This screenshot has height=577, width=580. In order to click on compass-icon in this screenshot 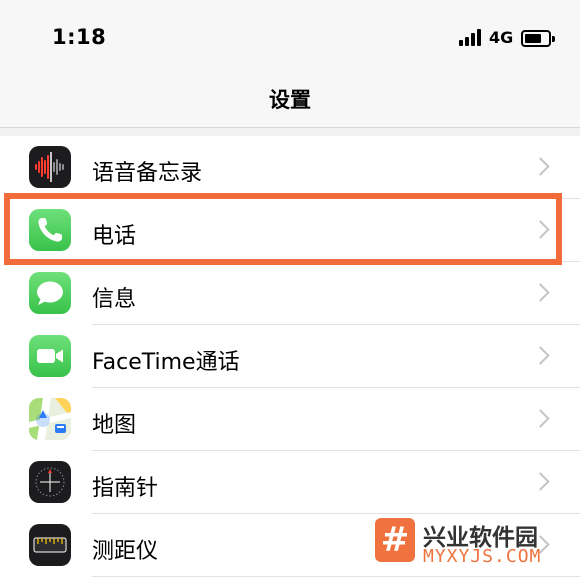, I will do `click(50, 482)`.